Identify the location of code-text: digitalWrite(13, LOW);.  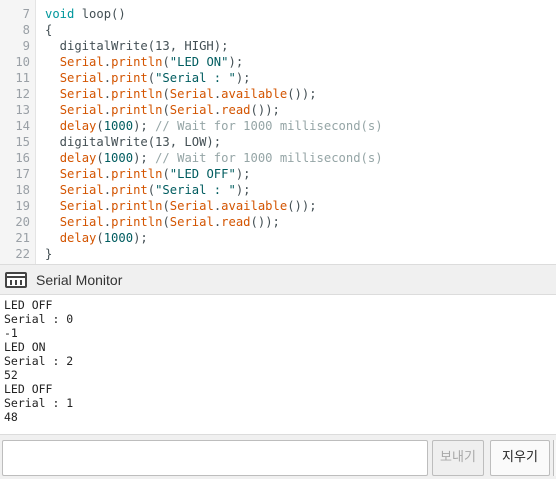
(133, 142).